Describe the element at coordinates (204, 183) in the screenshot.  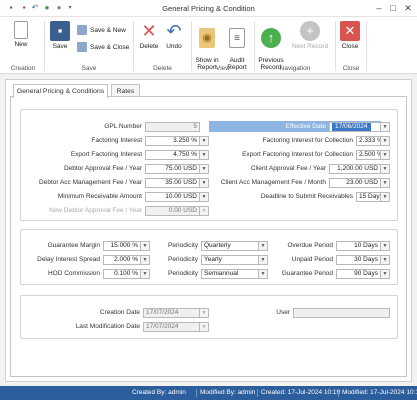
I see `debtor-acc-mgmt-fee-spin-icon: ▼` at that location.